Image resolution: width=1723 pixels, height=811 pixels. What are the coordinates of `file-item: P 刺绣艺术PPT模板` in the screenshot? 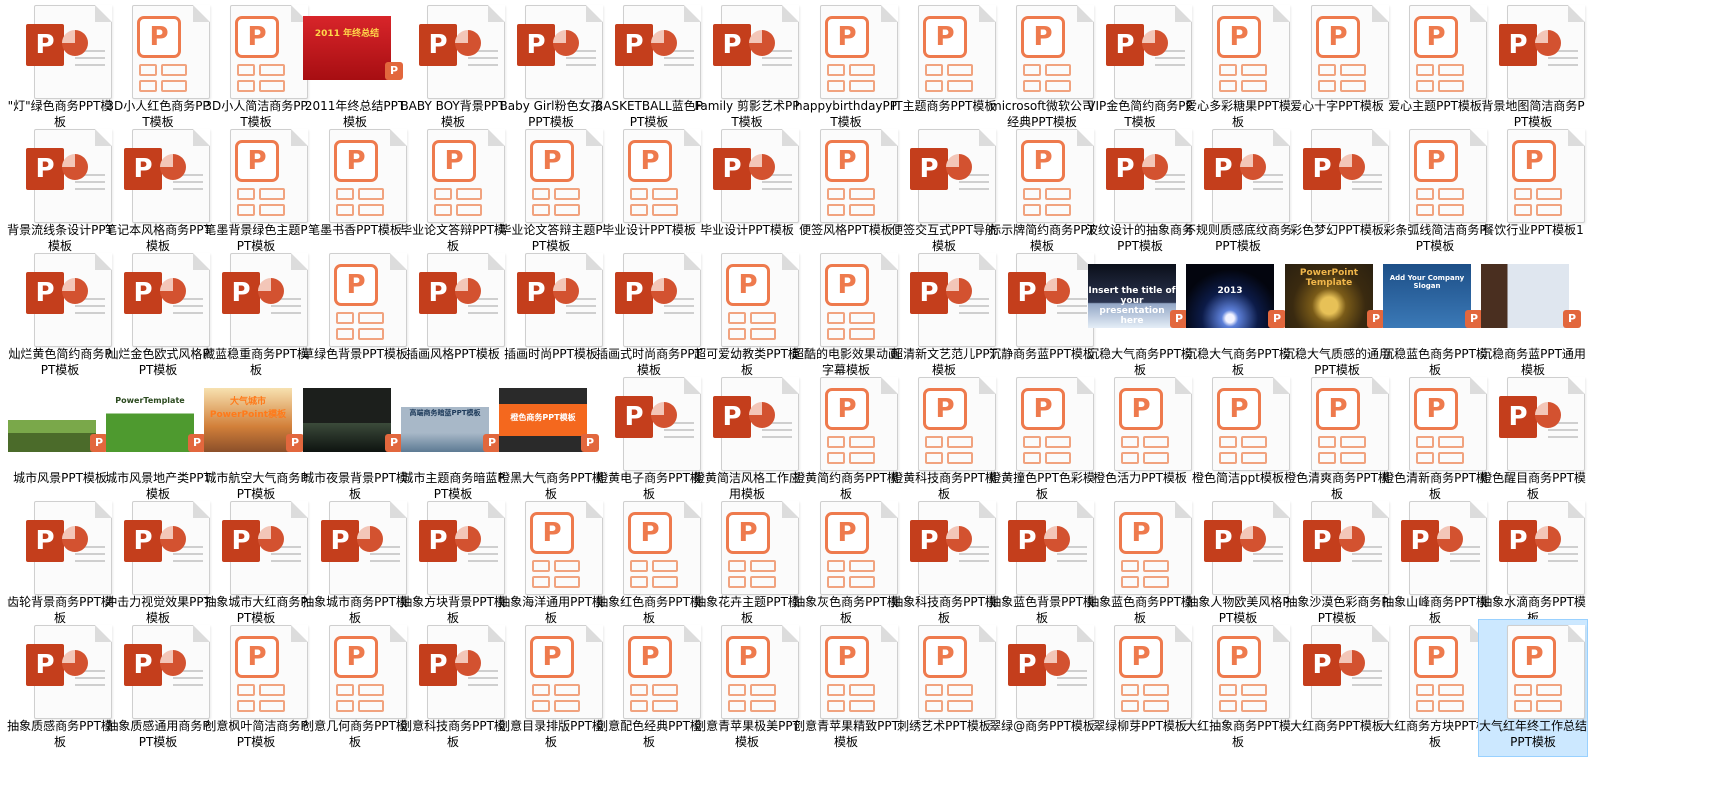 It's located at (944, 688).